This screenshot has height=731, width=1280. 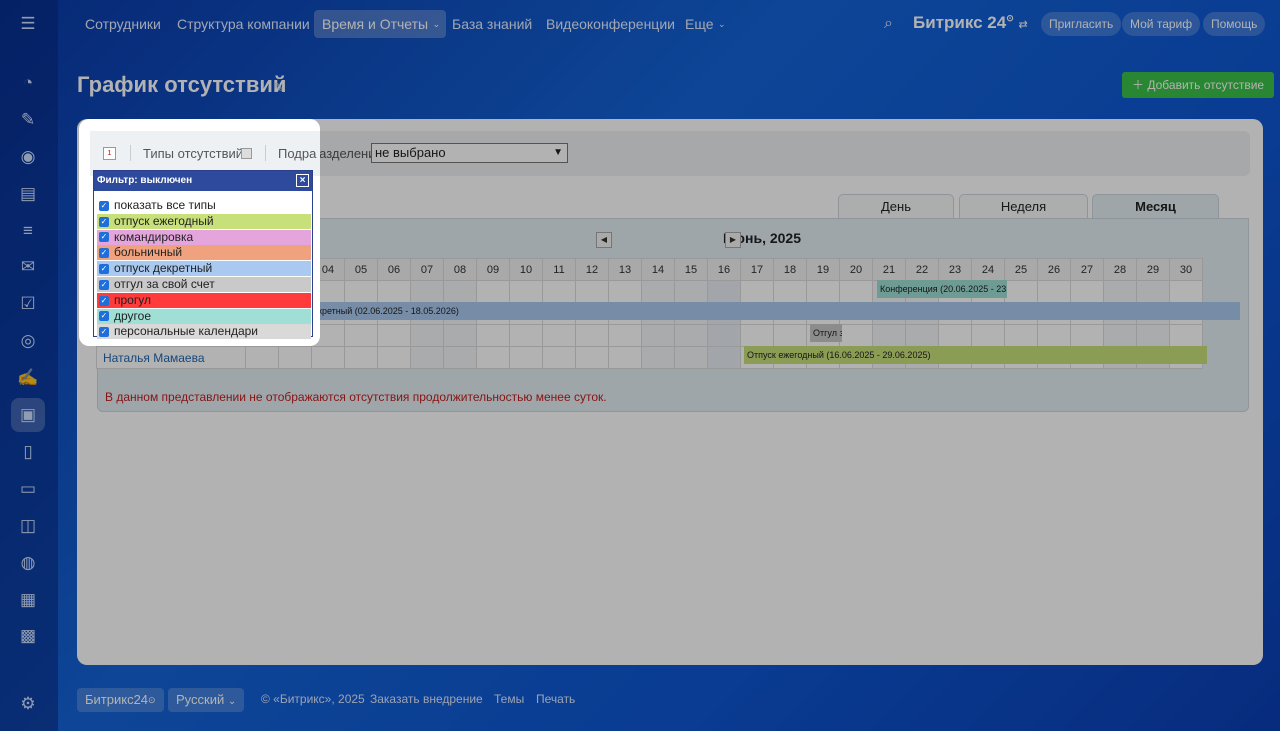 What do you see at coordinates (28, 83) in the screenshot?
I see `feed-icon: ◔` at bounding box center [28, 83].